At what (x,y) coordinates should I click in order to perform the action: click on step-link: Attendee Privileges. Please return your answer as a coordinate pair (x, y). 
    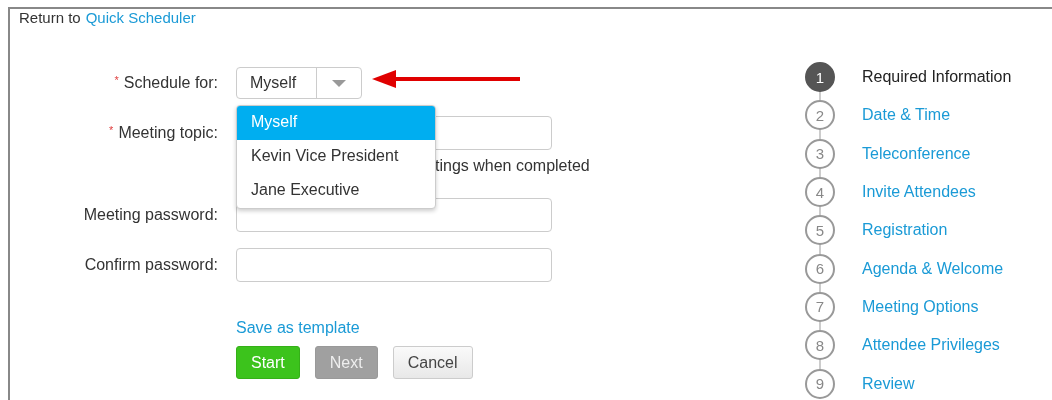
    Looking at the image, I should click on (931, 345).